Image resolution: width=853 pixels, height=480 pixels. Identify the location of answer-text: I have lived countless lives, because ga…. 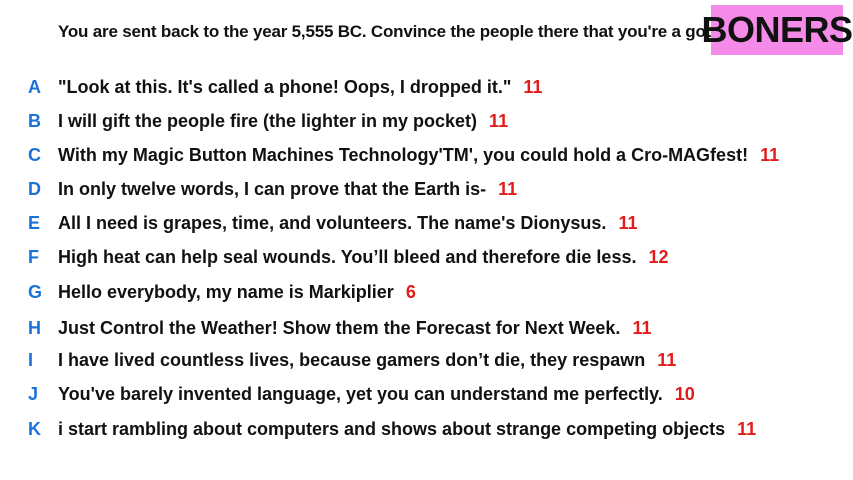
(352, 359).